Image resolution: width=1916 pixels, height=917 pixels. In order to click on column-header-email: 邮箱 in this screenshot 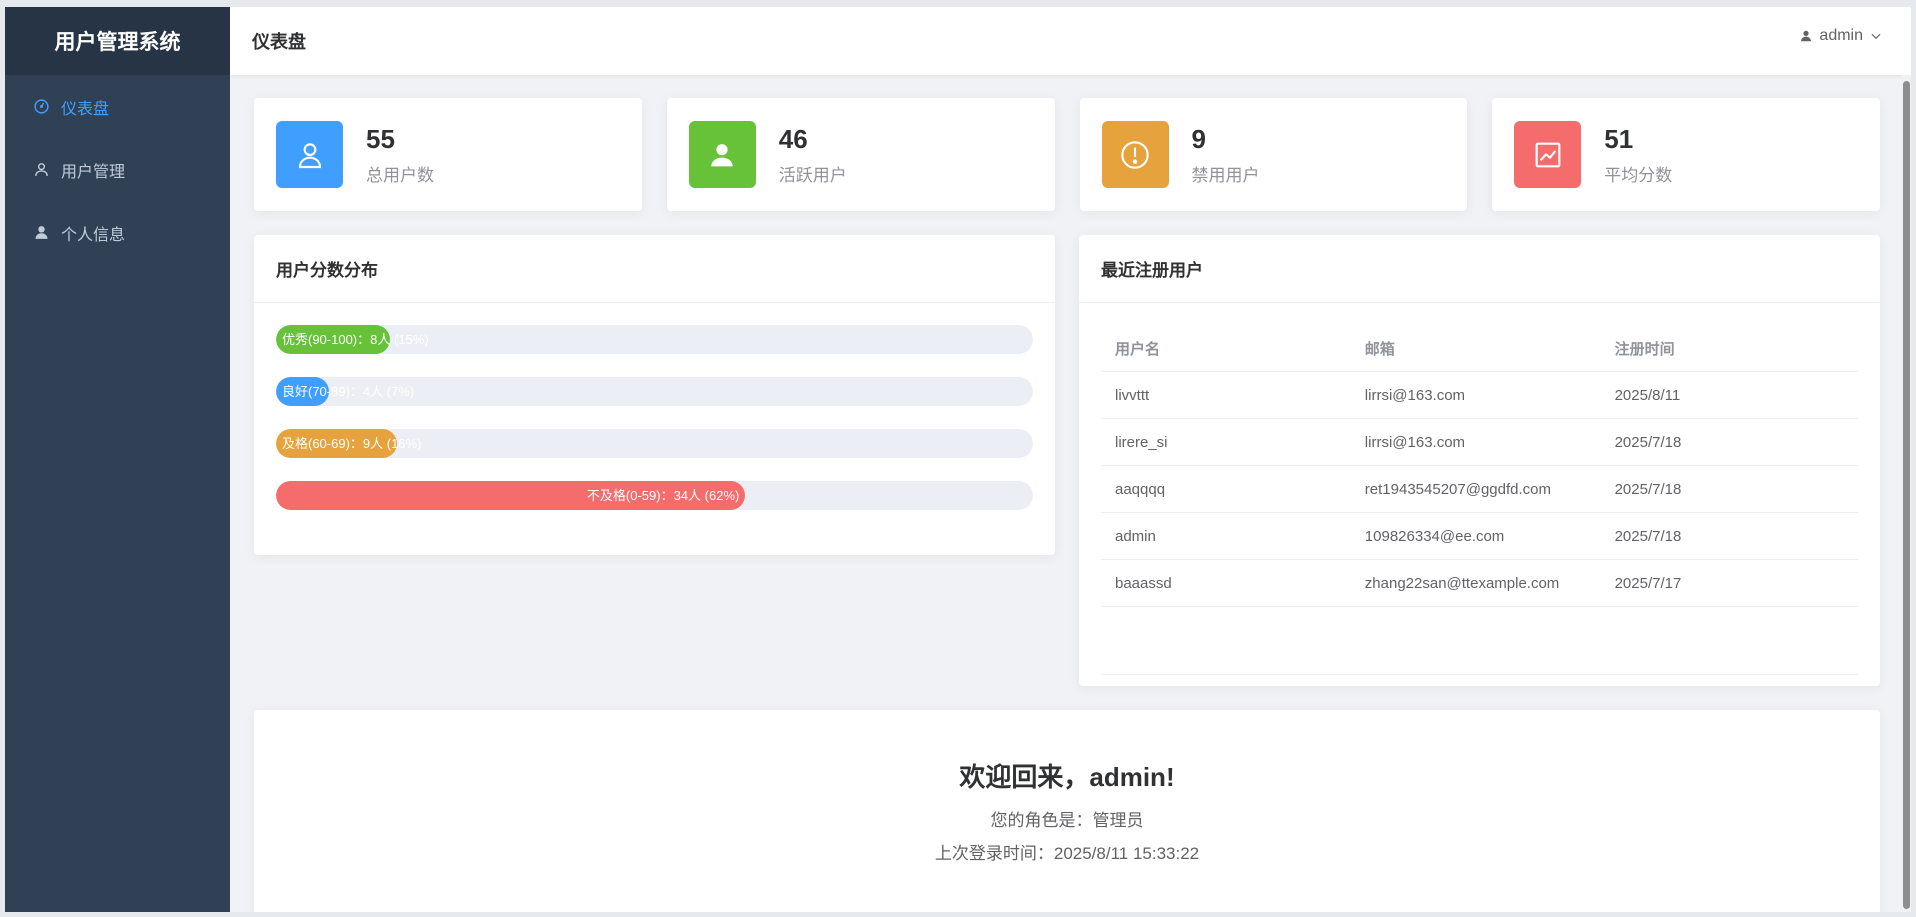, I will do `click(1475, 348)`.